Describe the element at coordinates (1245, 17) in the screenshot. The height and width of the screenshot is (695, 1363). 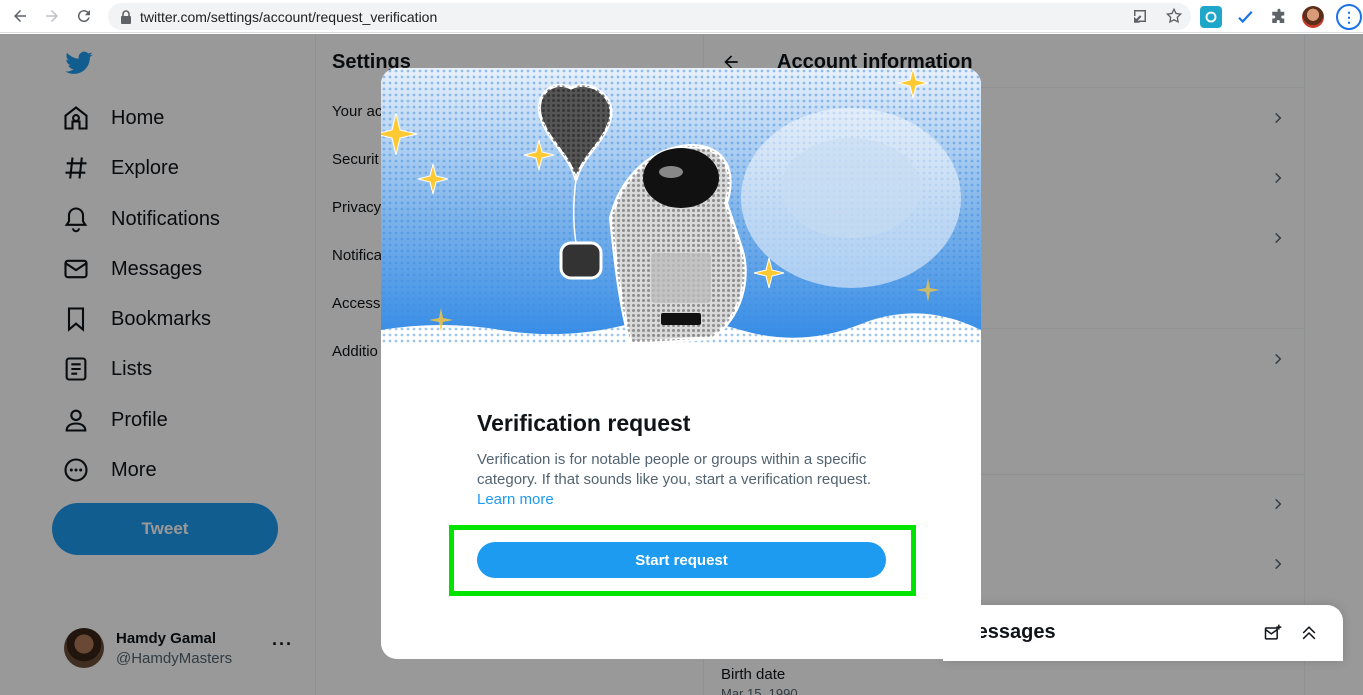
I see `checkmark-extension-icon` at that location.